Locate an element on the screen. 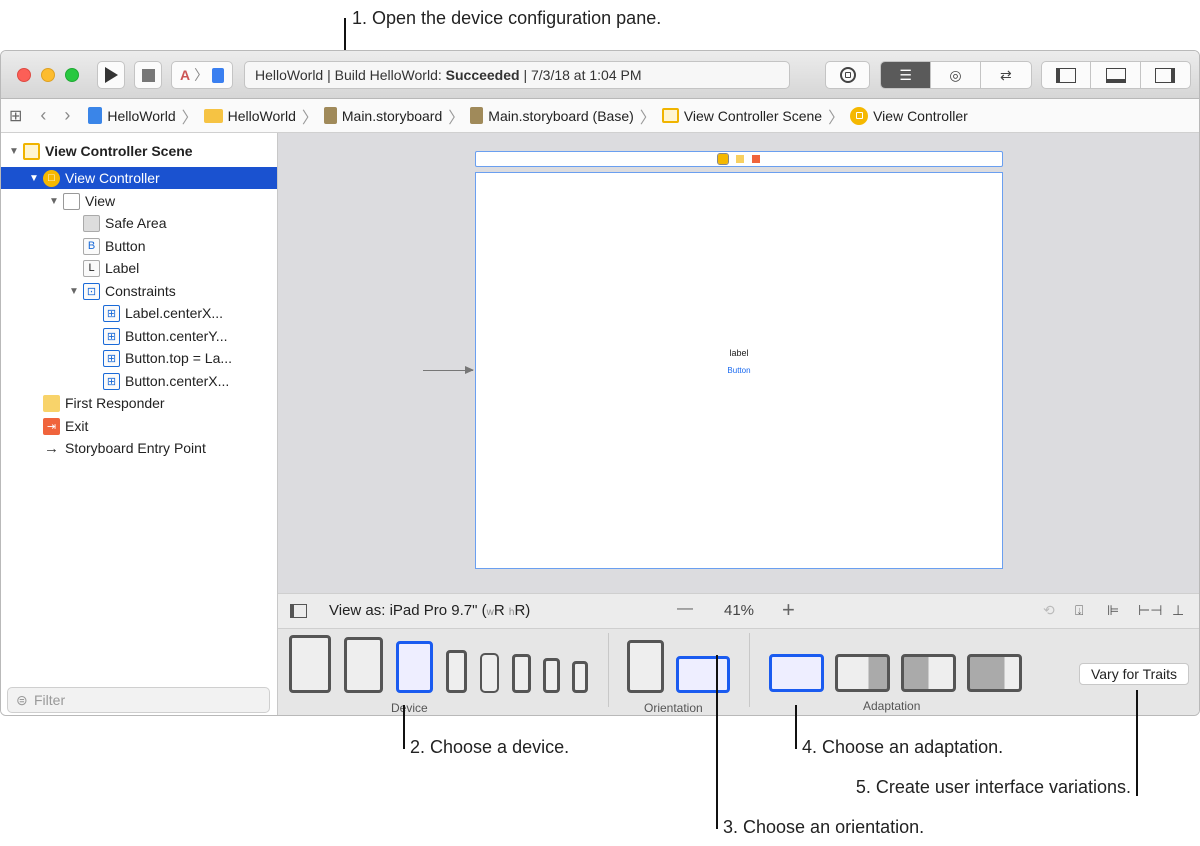  align-icon: ⊫ is located at coordinates (1113, 610).